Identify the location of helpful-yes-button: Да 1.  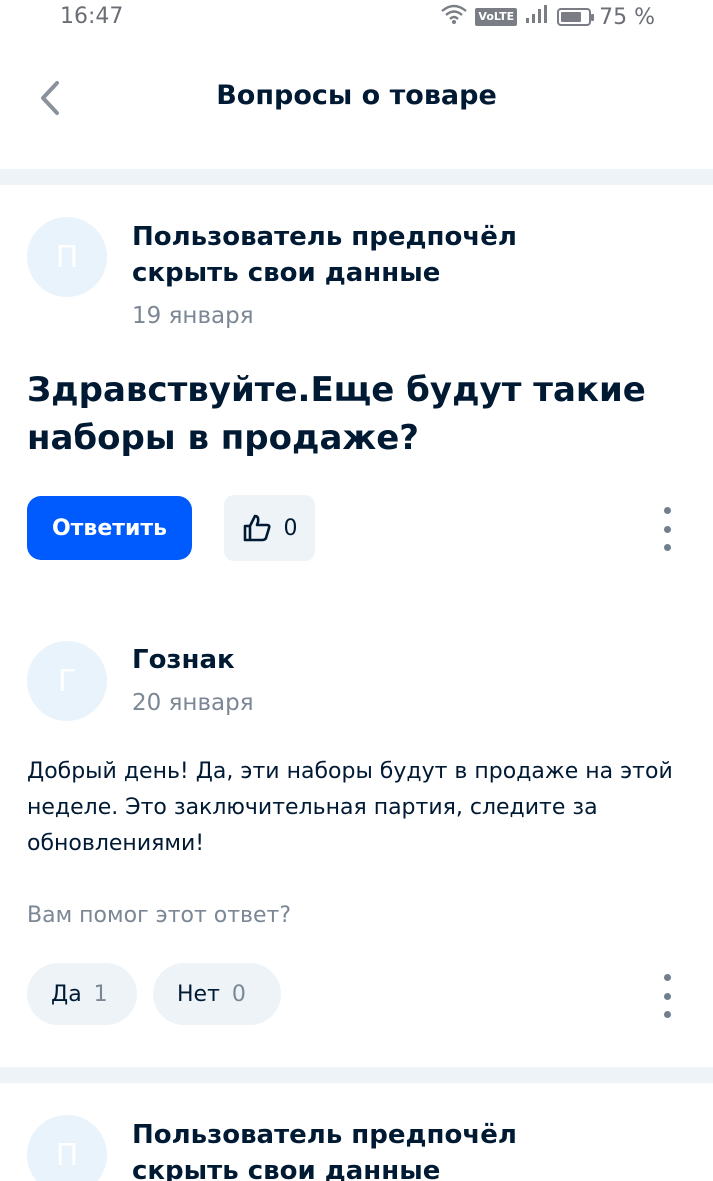
(82, 994).